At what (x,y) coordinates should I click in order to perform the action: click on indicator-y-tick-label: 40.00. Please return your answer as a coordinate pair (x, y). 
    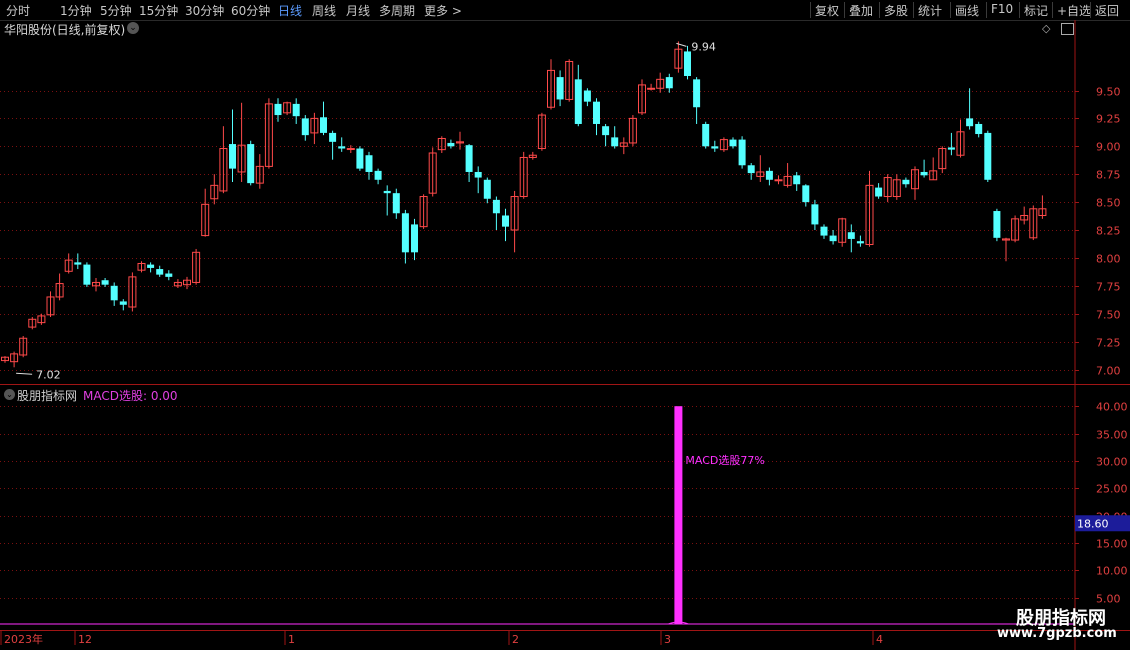
    Looking at the image, I should click on (1112, 407).